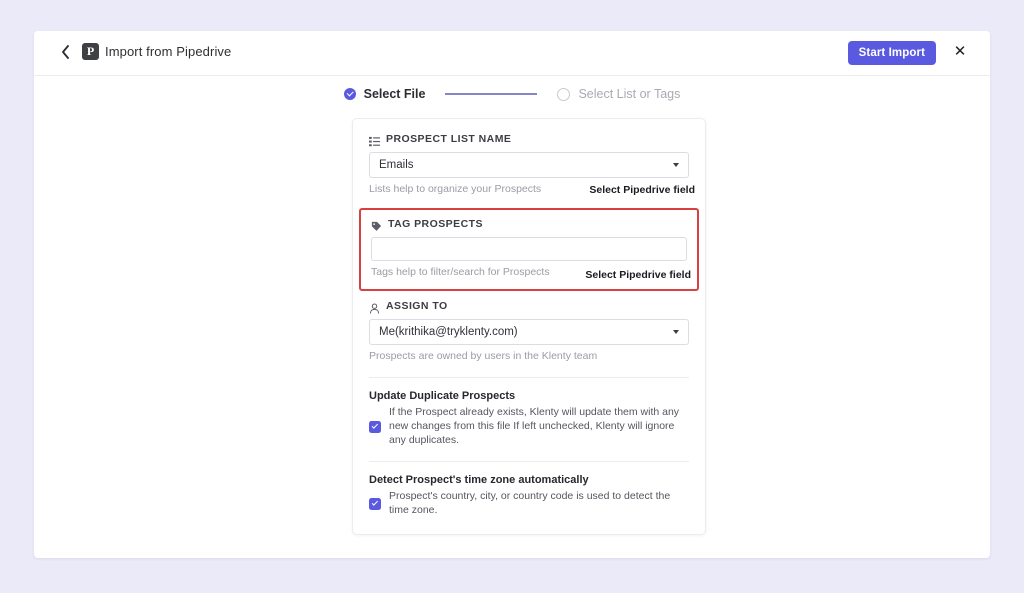 The width and height of the screenshot is (1024, 593). I want to click on close-icon: ✕, so click(960, 52).